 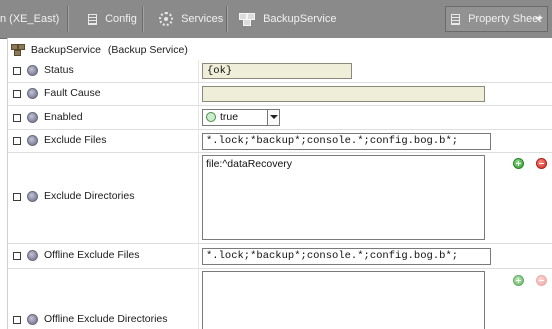 I want to click on nav-item-services: Services, so click(x=191, y=19).